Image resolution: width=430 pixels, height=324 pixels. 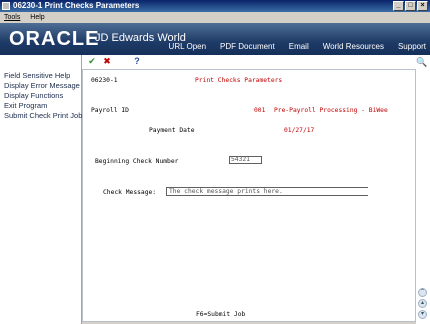 I want to click on scroll-top-icon: ⌃, so click(x=422, y=292).